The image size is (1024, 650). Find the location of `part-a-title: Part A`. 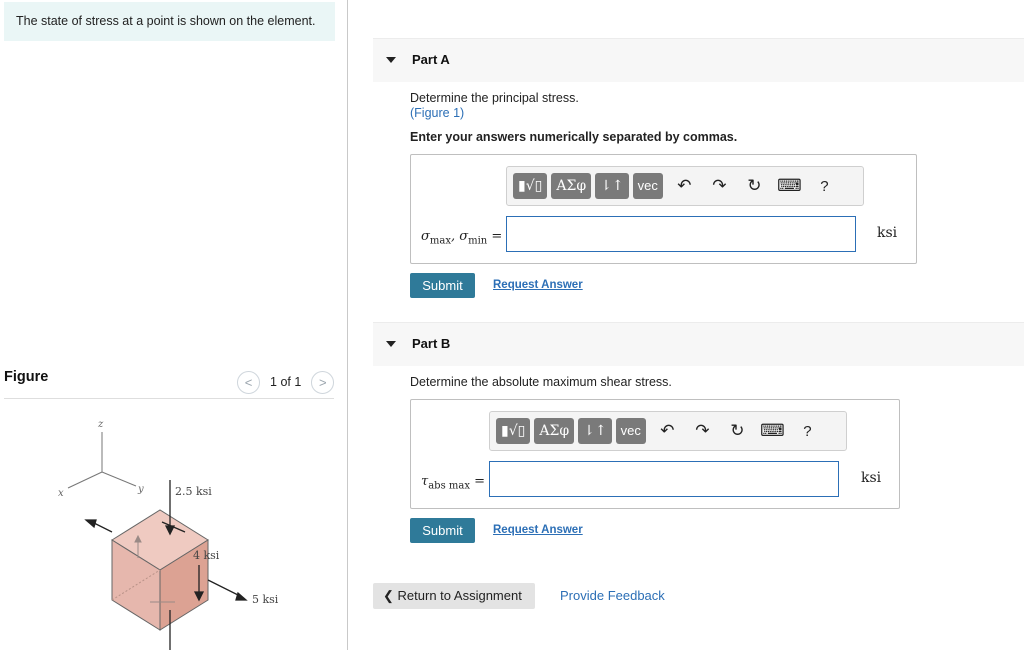

part-a-title: Part A is located at coordinates (431, 59).